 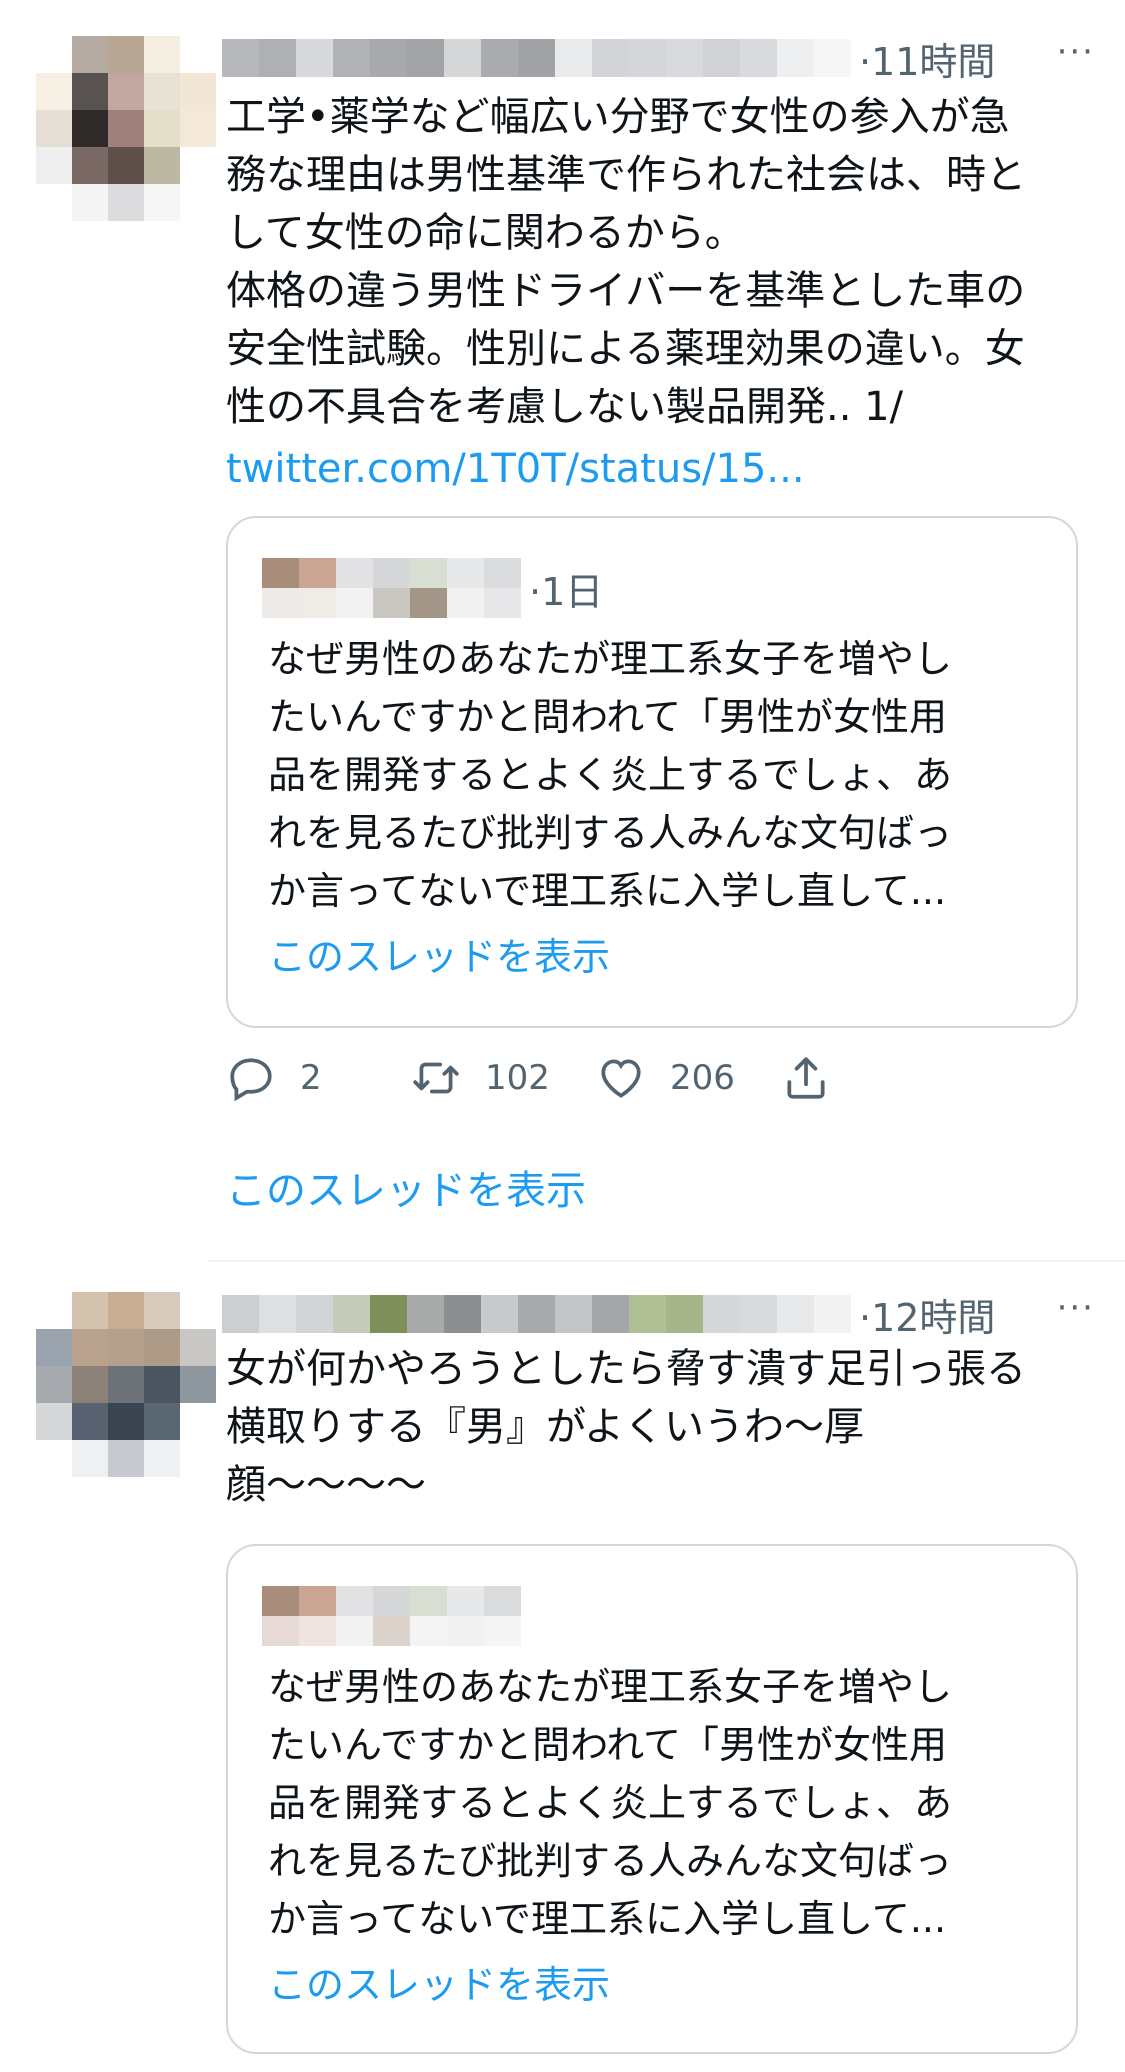 What do you see at coordinates (436, 1078) in the screenshot?
I see `retweet-icon` at bounding box center [436, 1078].